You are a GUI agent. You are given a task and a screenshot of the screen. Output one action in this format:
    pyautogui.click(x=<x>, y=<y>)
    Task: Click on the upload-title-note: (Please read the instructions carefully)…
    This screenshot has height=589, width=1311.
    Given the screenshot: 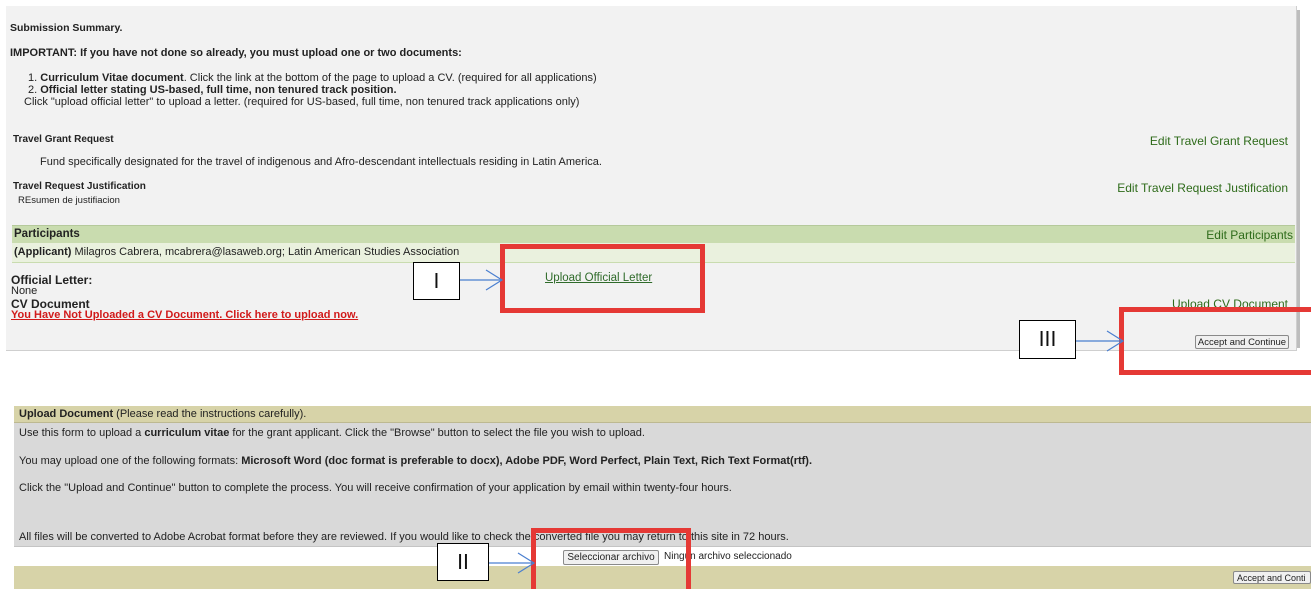 What is the action you would take?
    pyautogui.click(x=210, y=414)
    